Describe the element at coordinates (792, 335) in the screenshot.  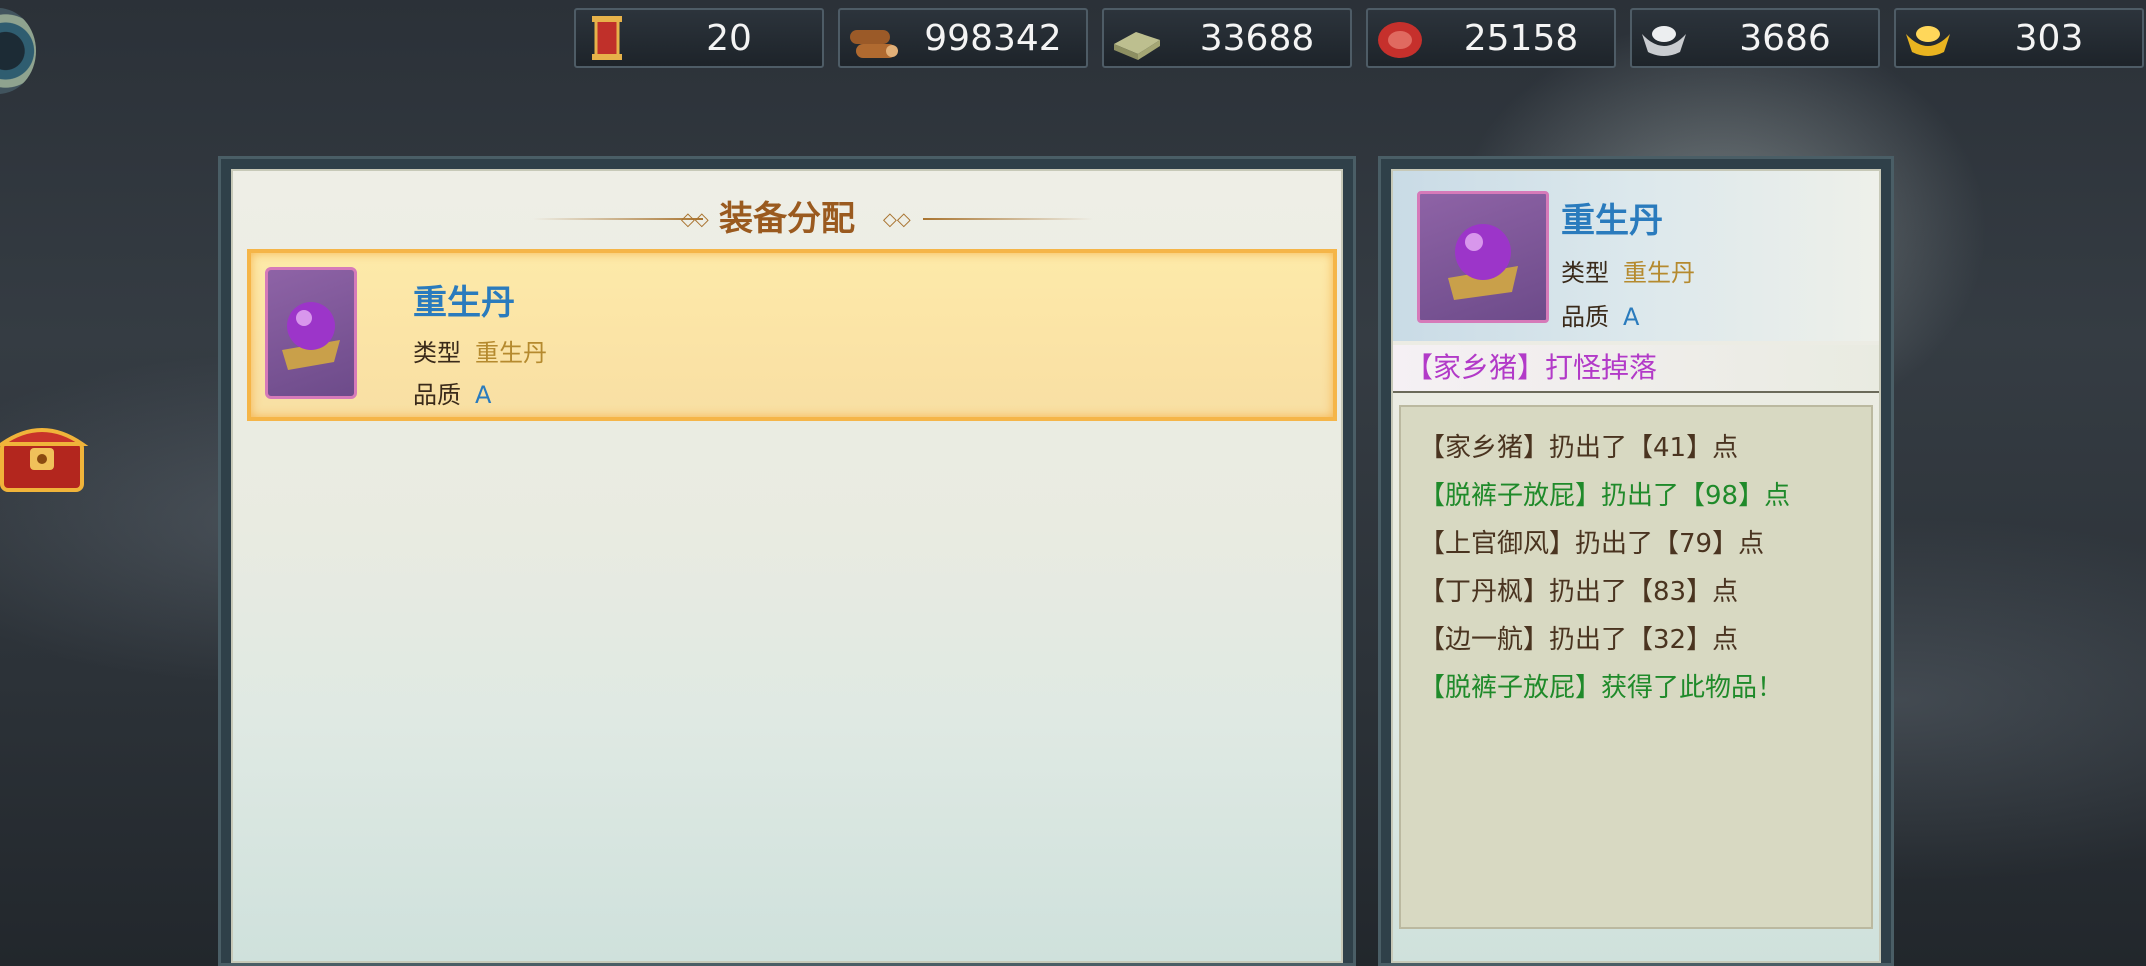
I see `item-card-selected: 重生丹 类型 重生丹 品质 A` at that location.